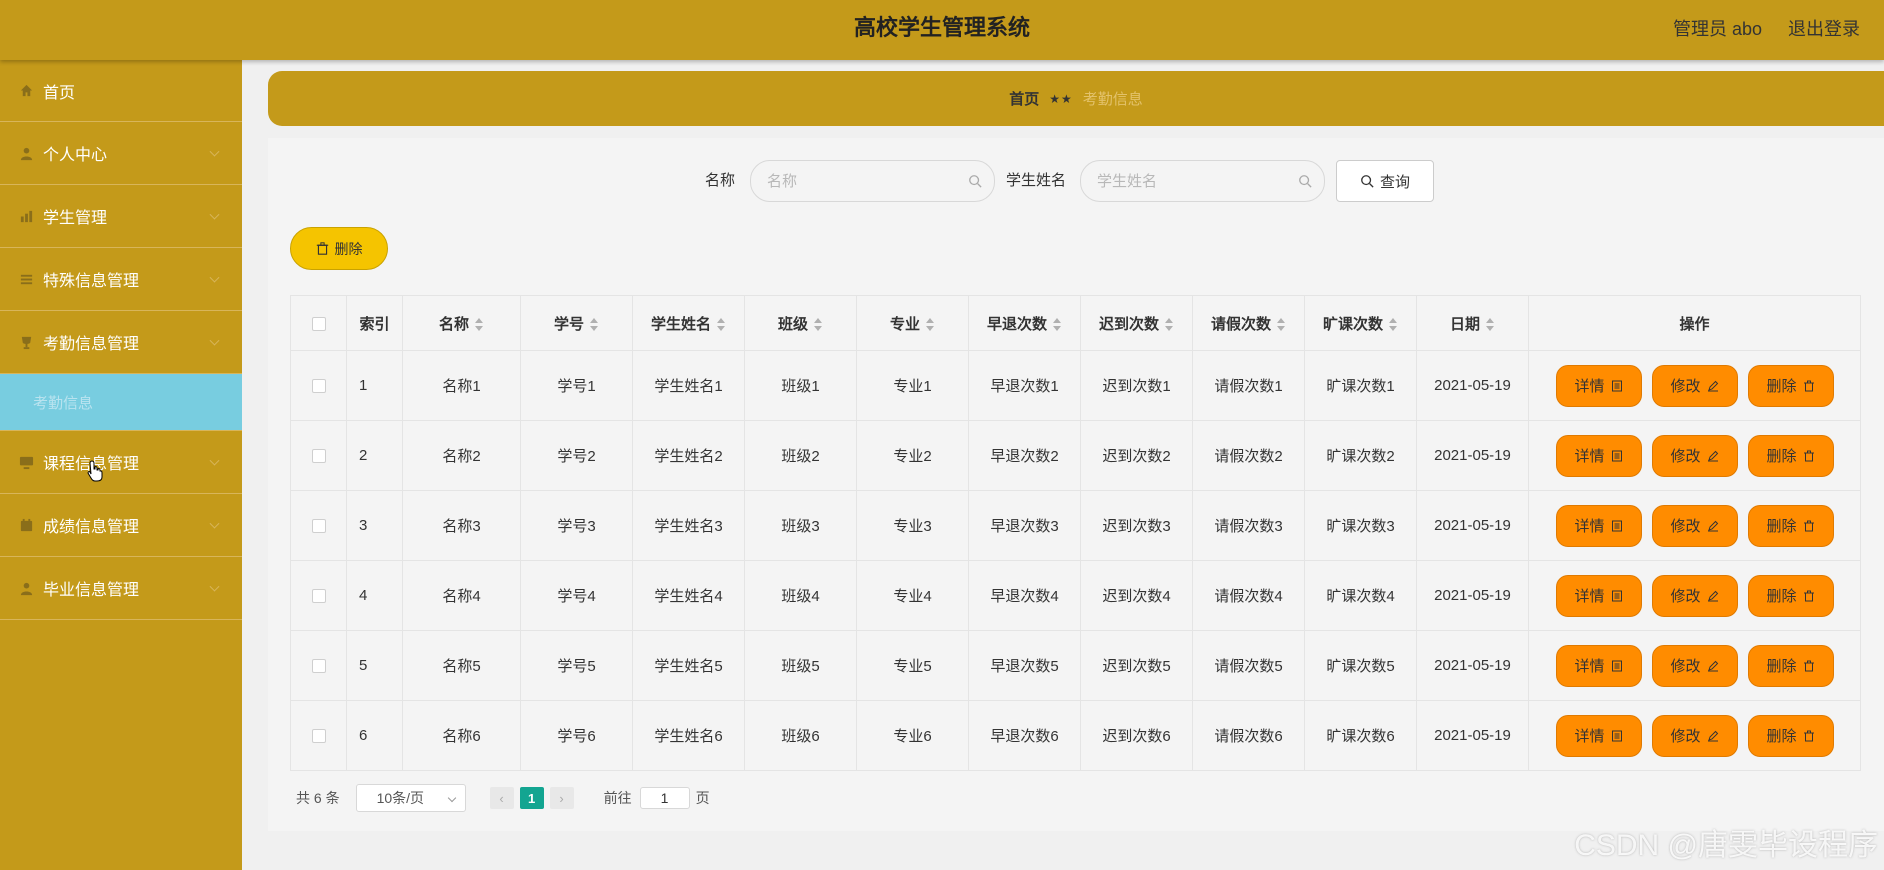 The width and height of the screenshot is (1884, 870). I want to click on detail-button-label: 详情, so click(1589, 596).